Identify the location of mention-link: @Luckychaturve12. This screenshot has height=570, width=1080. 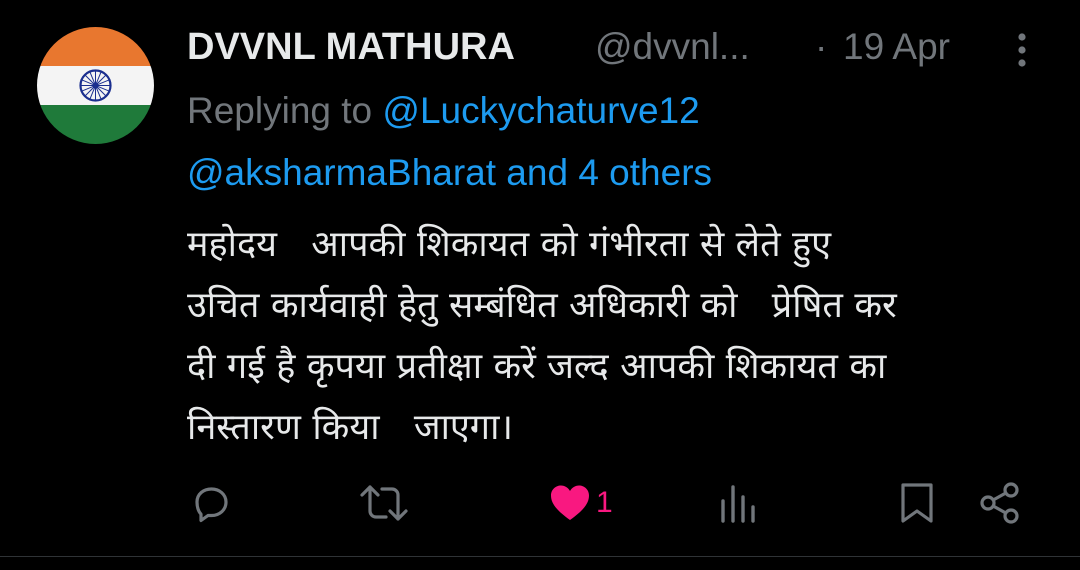
(540, 110).